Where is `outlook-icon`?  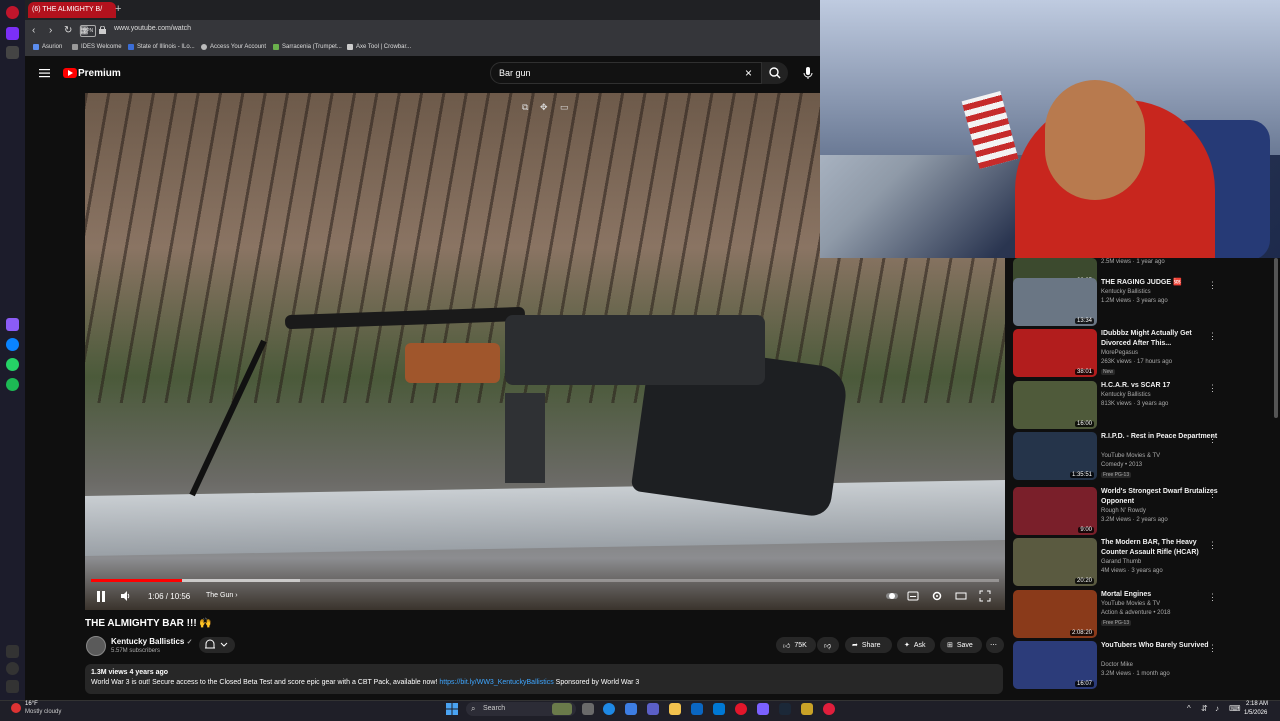 outlook-icon is located at coordinates (719, 709).